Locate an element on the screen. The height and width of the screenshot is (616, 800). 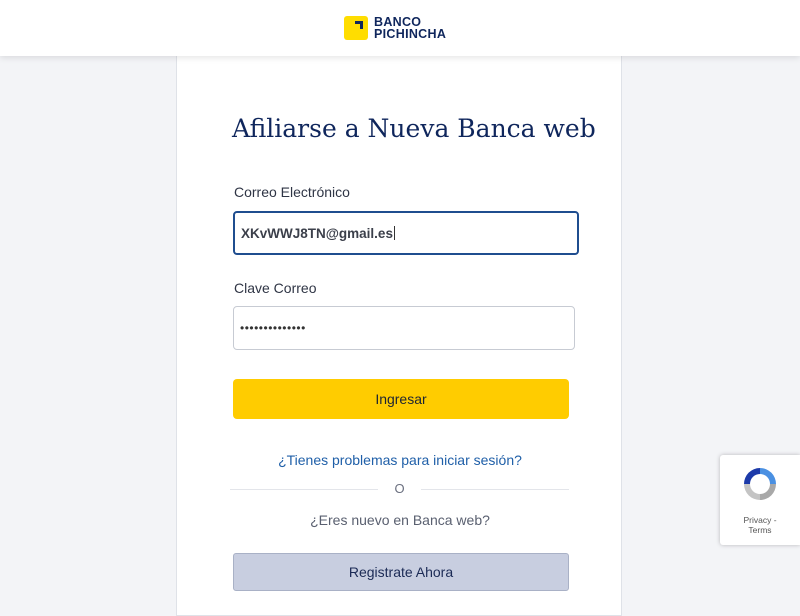
divider-line-right is located at coordinates (495, 489).